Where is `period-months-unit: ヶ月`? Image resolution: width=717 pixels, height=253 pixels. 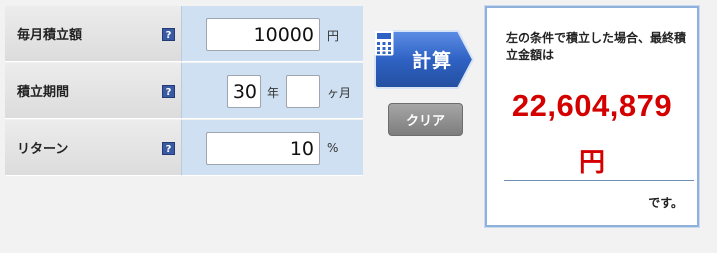
period-months-unit: ヶ月 is located at coordinates (339, 93).